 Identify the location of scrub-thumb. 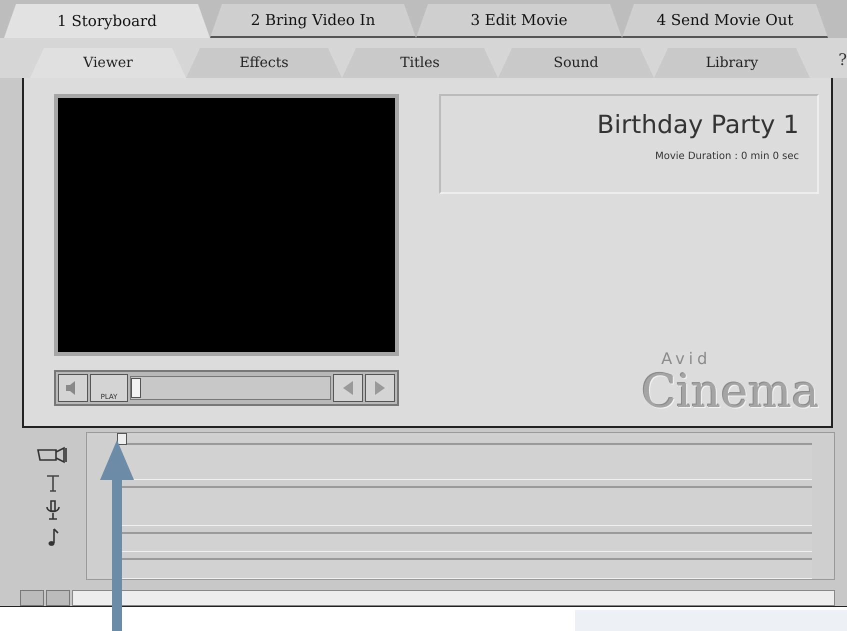
(136, 388).